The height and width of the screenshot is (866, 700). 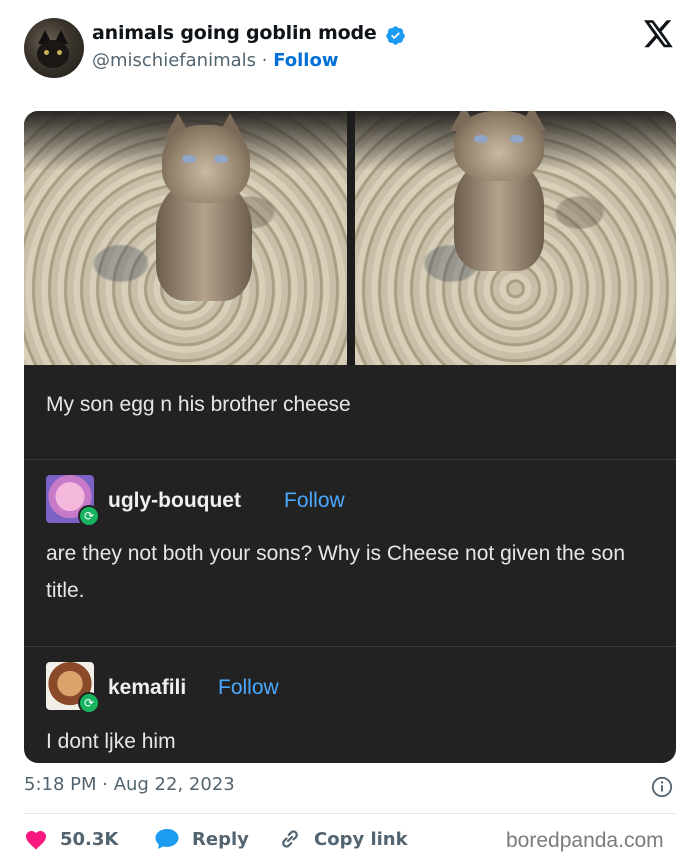 I want to click on reblog-text: I dont ljke him, so click(x=111, y=741).